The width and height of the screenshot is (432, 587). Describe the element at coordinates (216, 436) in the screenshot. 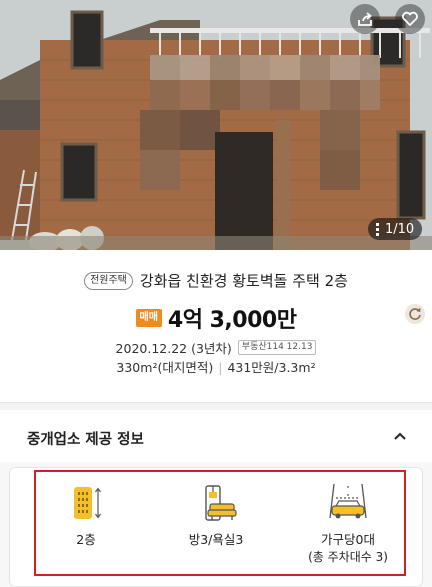

I see `broker-info-header: 중개업소 제공 정보` at that location.